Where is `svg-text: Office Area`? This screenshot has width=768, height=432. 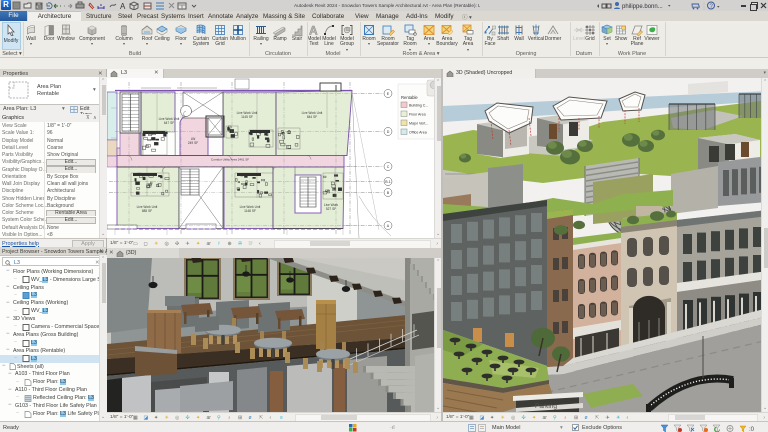
svg-text: Office Area is located at coordinates (418, 132).